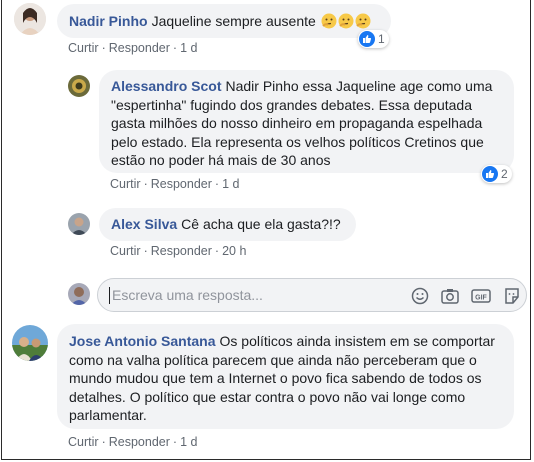 The height and width of the screenshot is (462, 534). Describe the element at coordinates (261, 224) in the screenshot. I see `comment-text: Cê acha que ela gasta?!?` at that location.